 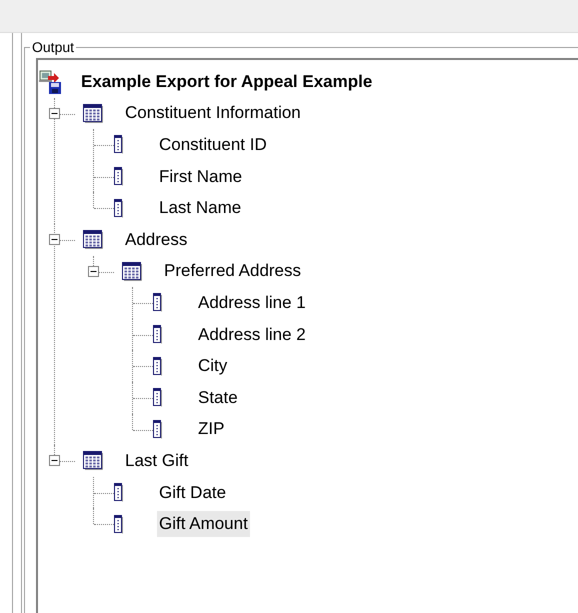 What do you see at coordinates (203, 524) in the screenshot?
I see `tree-item: Gift Amount` at bounding box center [203, 524].